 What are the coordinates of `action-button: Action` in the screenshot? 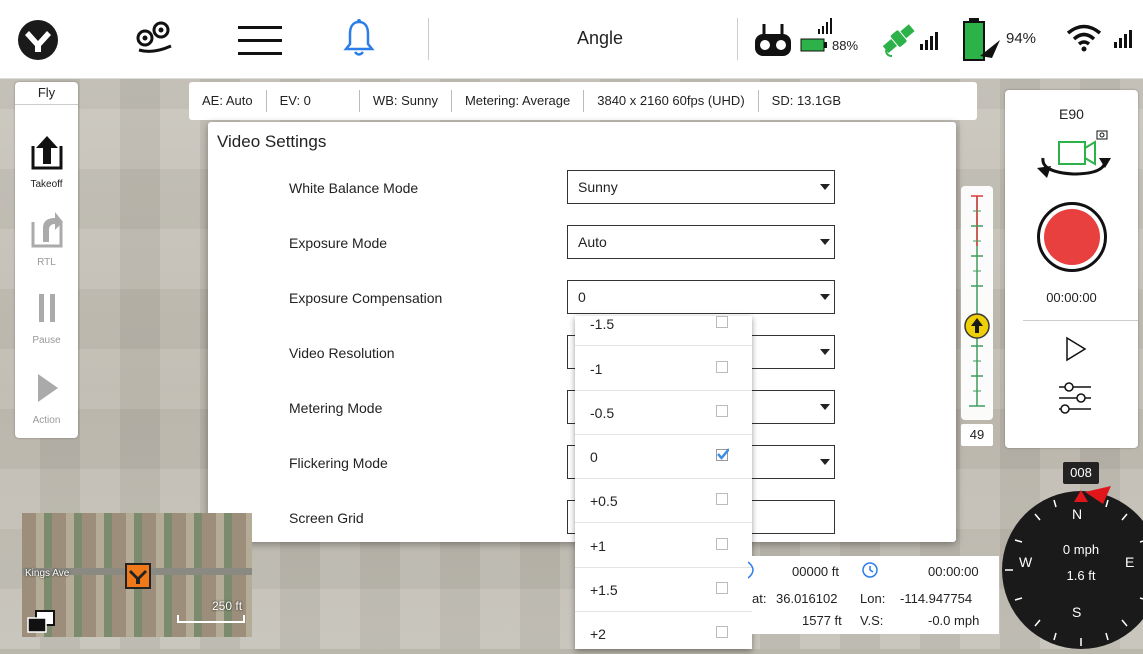 It's located at (46, 397).